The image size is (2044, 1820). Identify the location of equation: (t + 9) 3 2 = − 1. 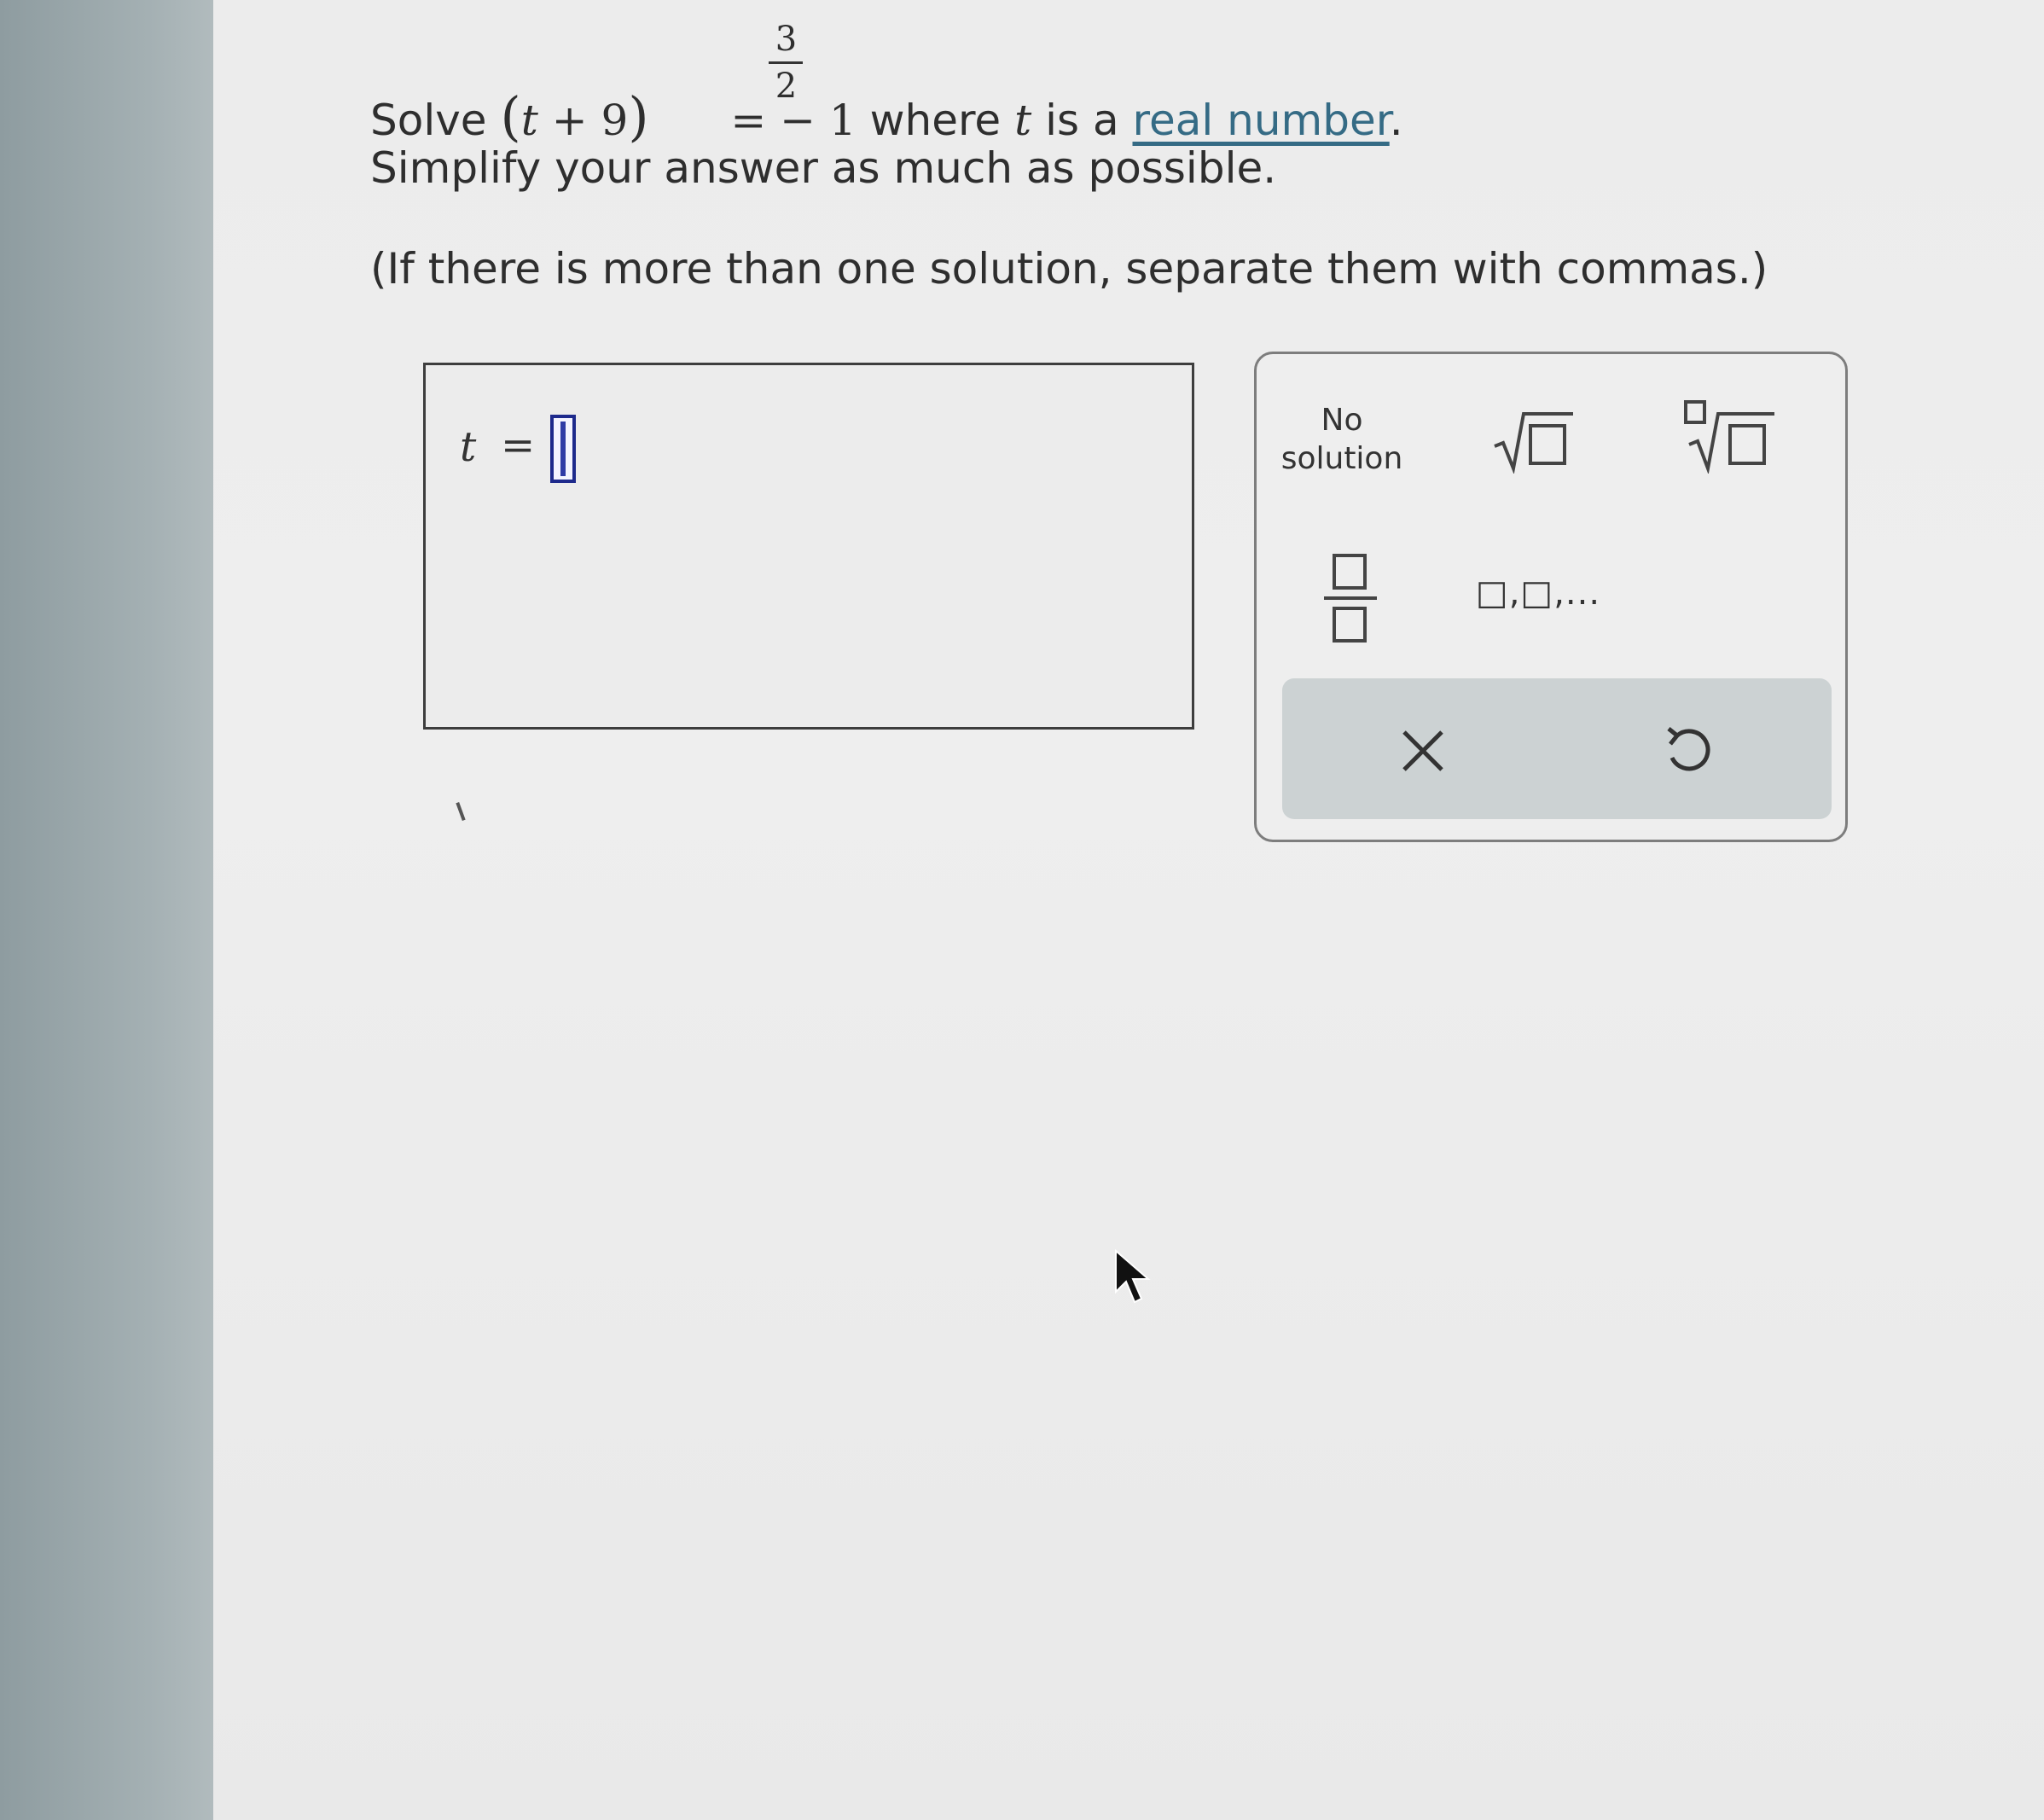
(684, 85).